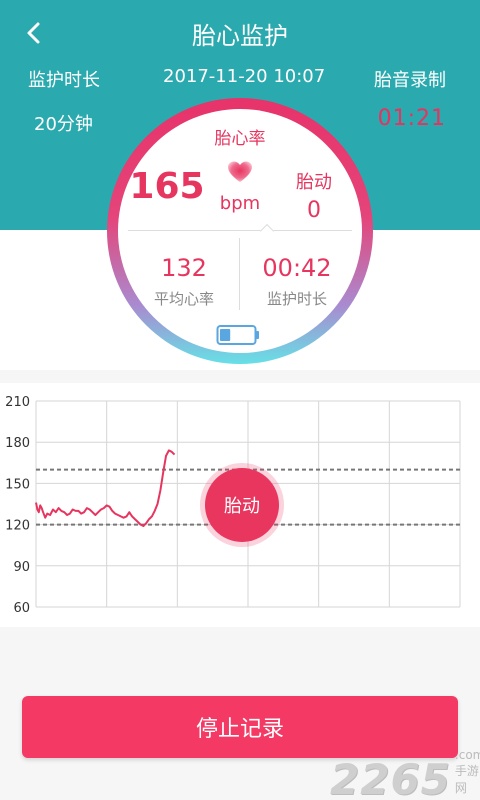 This screenshot has width=480, height=800. I want to click on duration-value: 20分钟, so click(63, 124).